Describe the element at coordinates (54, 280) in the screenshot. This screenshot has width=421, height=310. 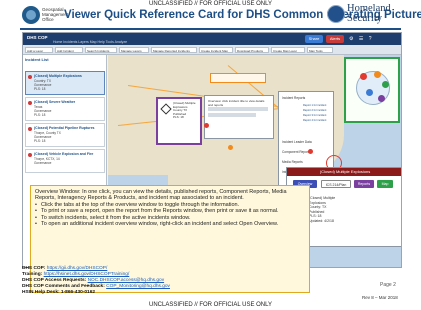
I see `access-label: DHS COP Access Requests:` at that location.